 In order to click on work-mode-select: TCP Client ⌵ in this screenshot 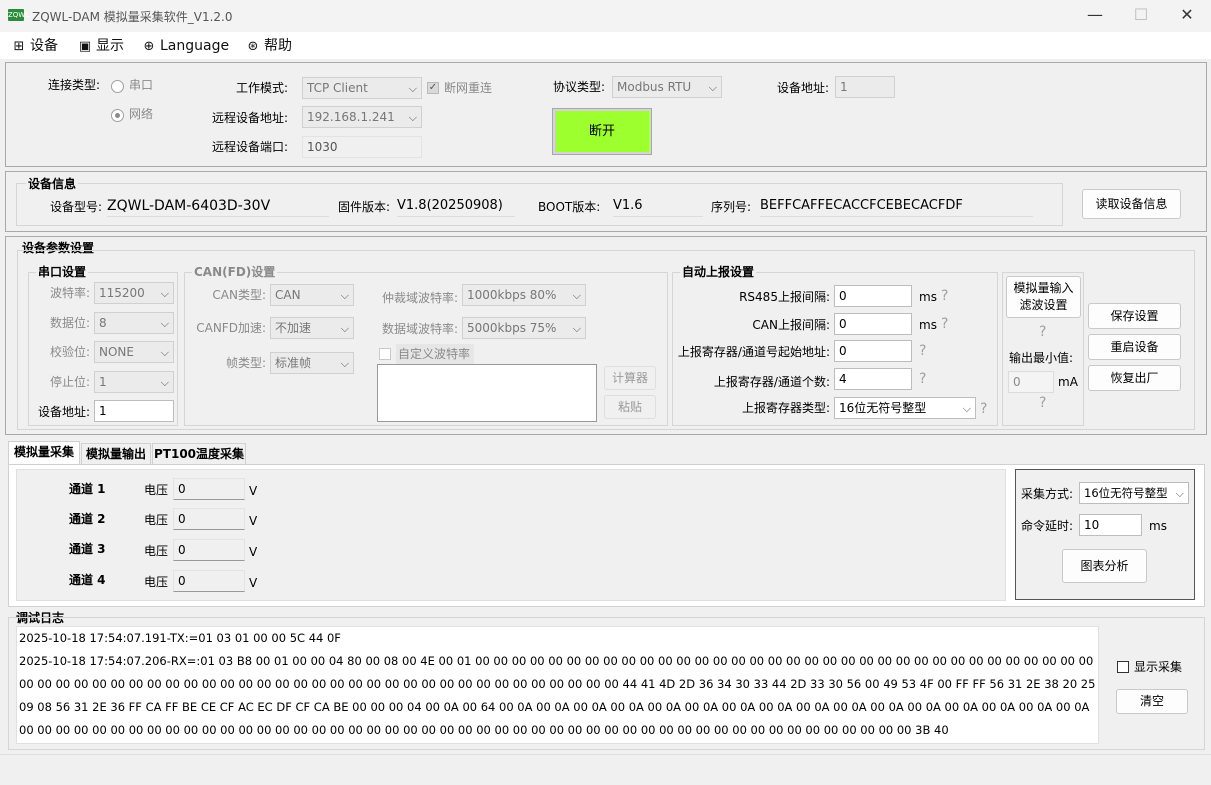, I will do `click(362, 88)`.